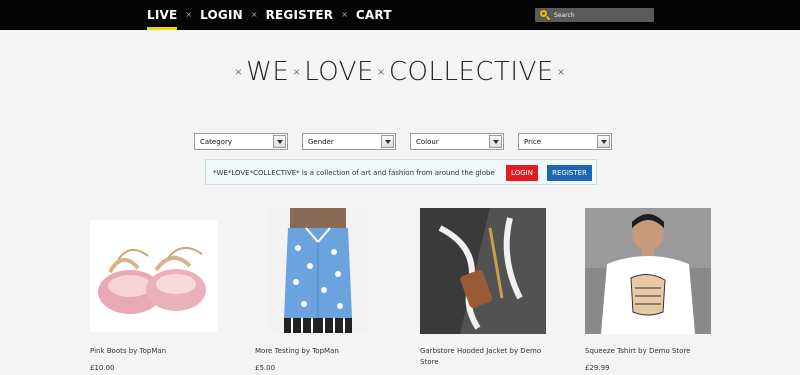  Describe the element at coordinates (522, 173) in the screenshot. I see `banner-login-button: LOGIN` at that location.